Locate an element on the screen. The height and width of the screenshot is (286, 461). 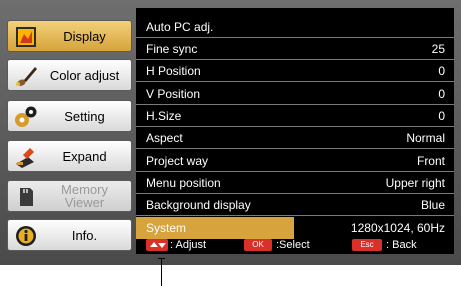
adjust-hint: : Adjust is located at coordinates (188, 245).